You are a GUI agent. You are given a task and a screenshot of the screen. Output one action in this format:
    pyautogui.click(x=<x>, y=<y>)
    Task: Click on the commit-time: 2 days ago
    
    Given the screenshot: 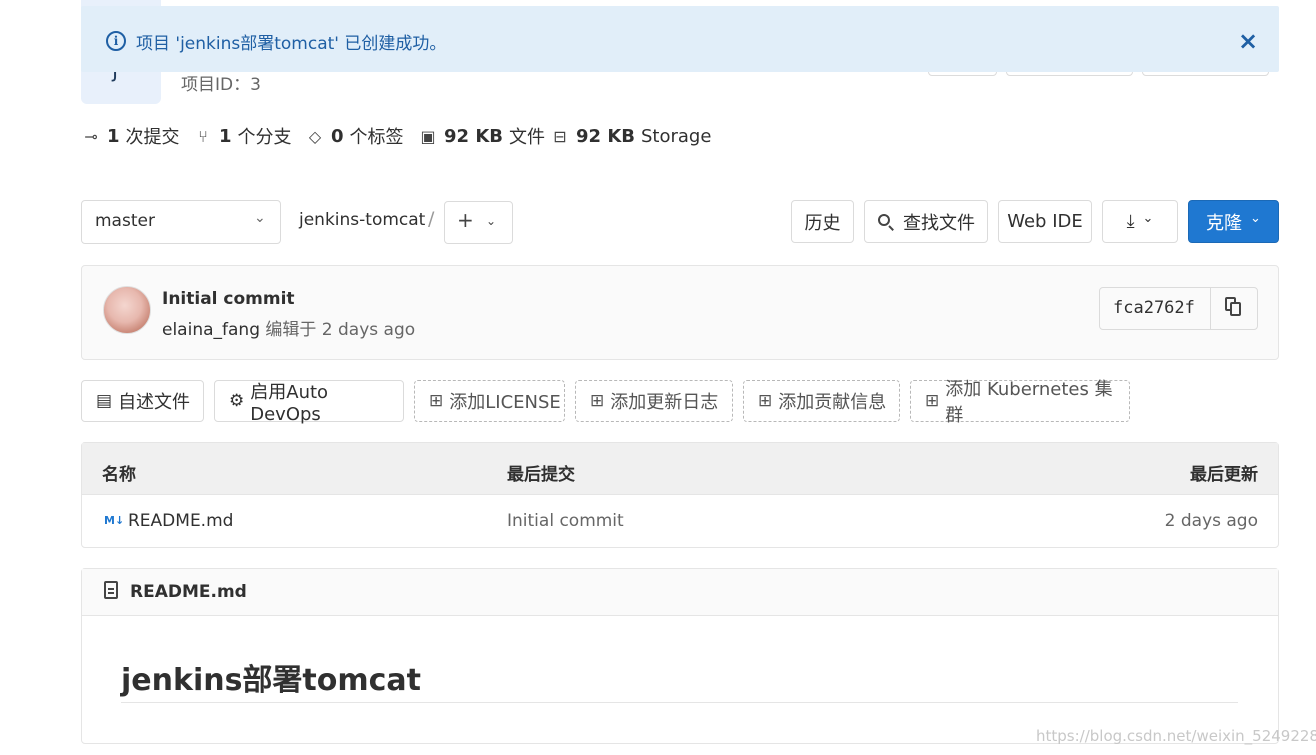 What is the action you would take?
    pyautogui.click(x=368, y=330)
    